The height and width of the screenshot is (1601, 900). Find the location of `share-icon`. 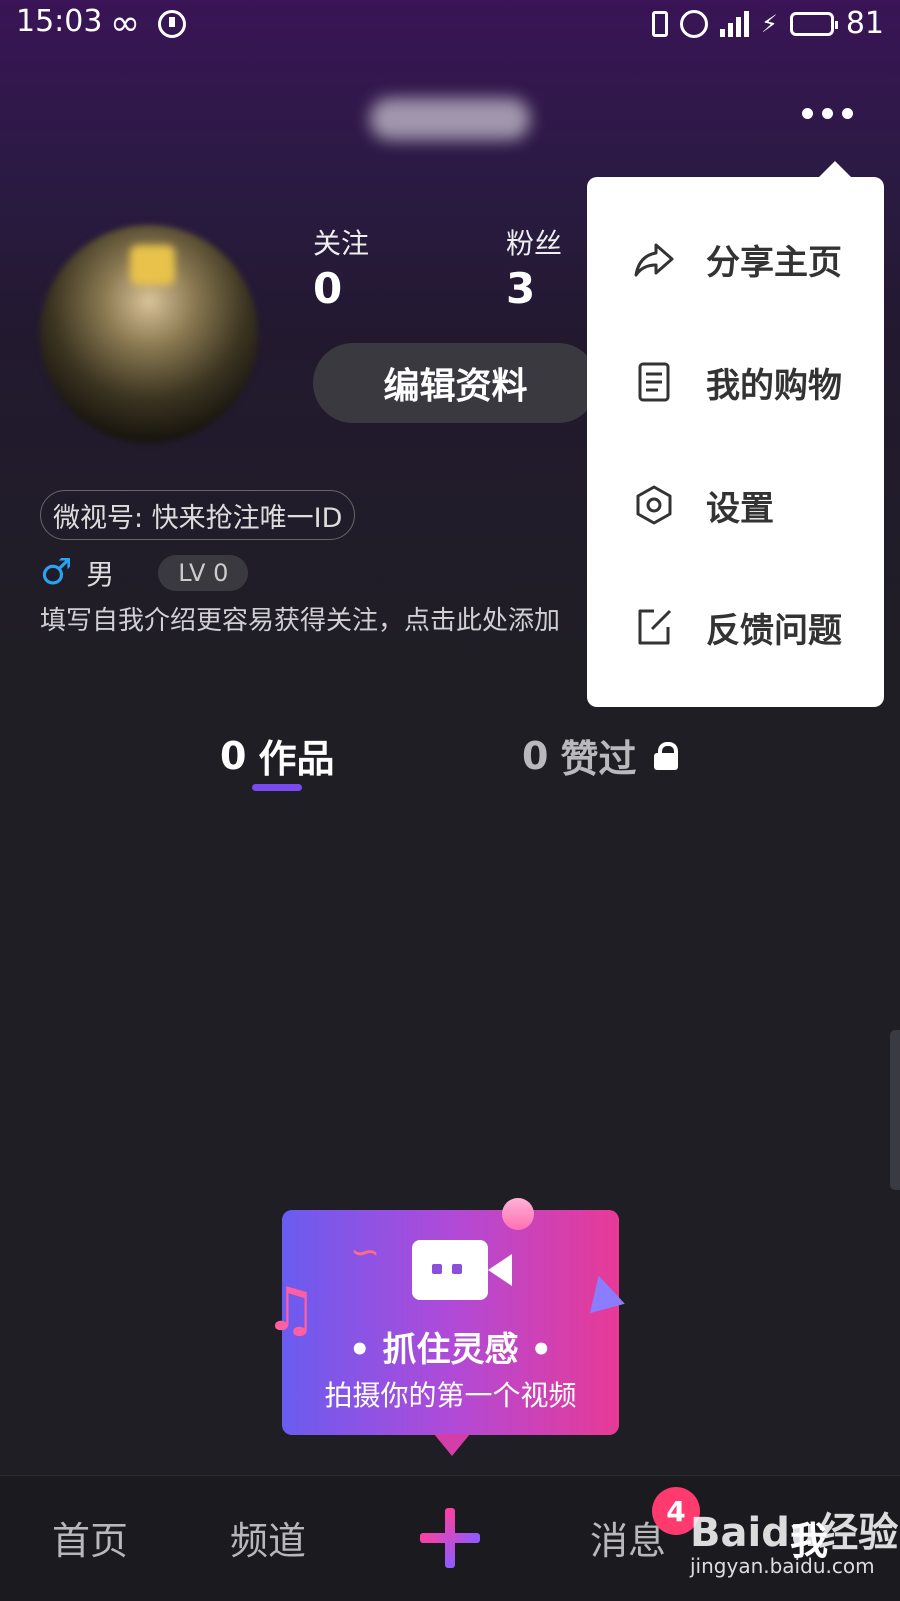

share-icon is located at coordinates (654, 260).